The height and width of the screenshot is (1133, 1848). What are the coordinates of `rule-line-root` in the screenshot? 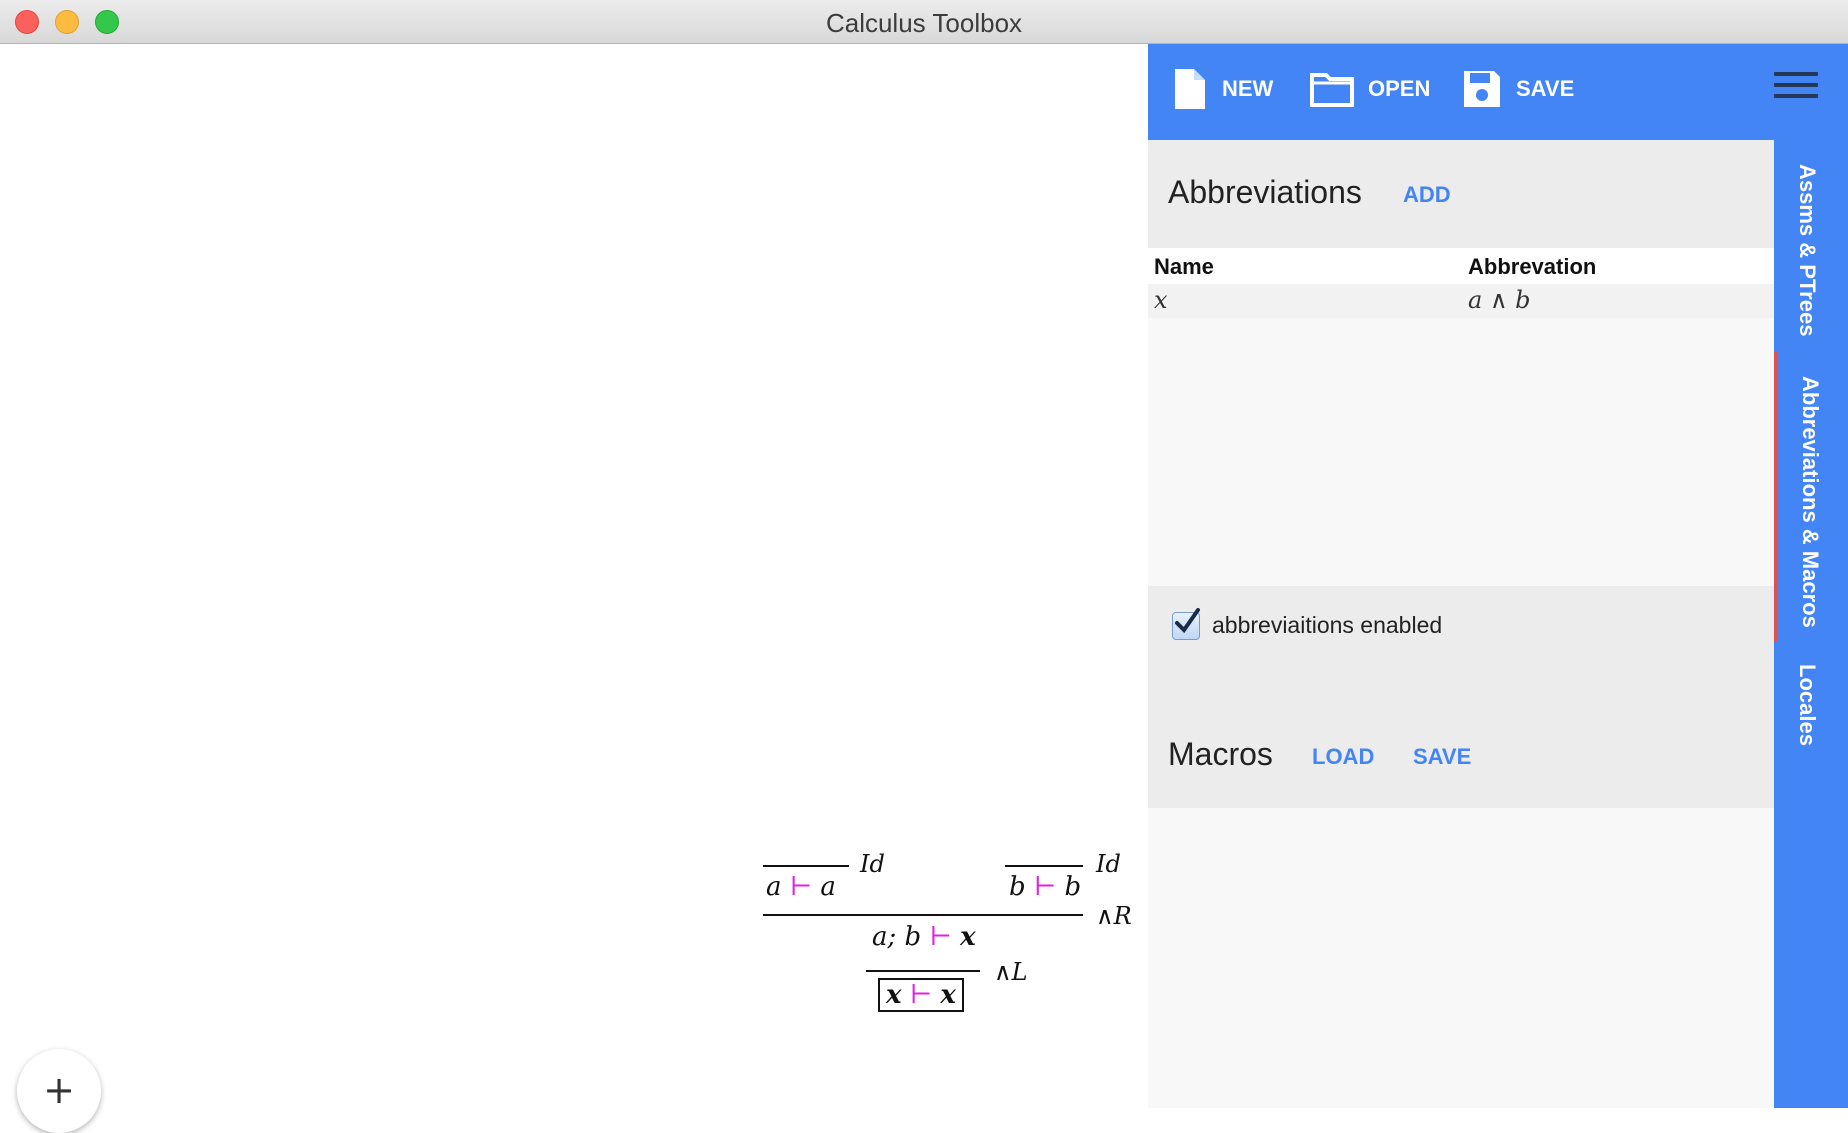 It's located at (923, 971).